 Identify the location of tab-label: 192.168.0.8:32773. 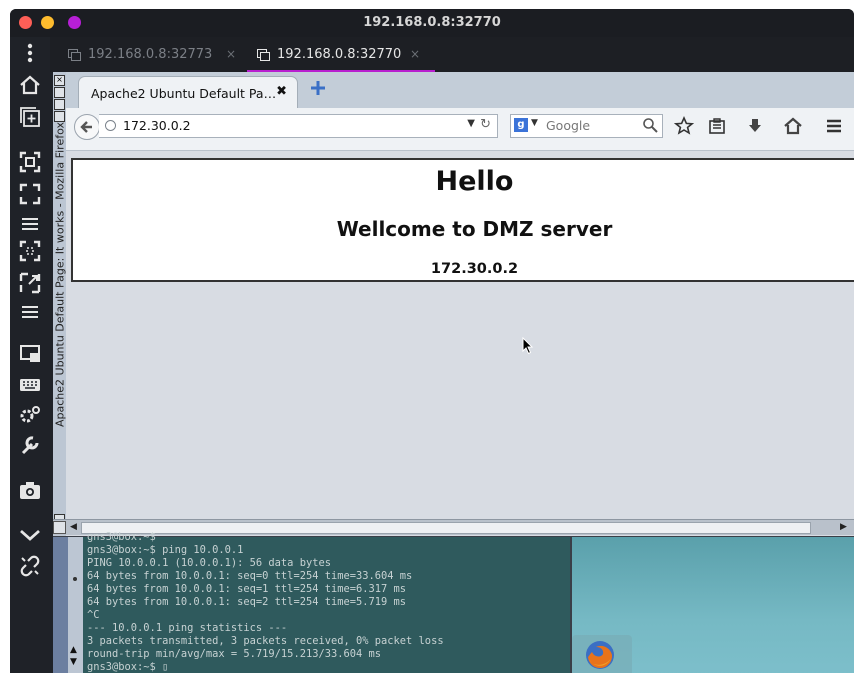
(150, 54).